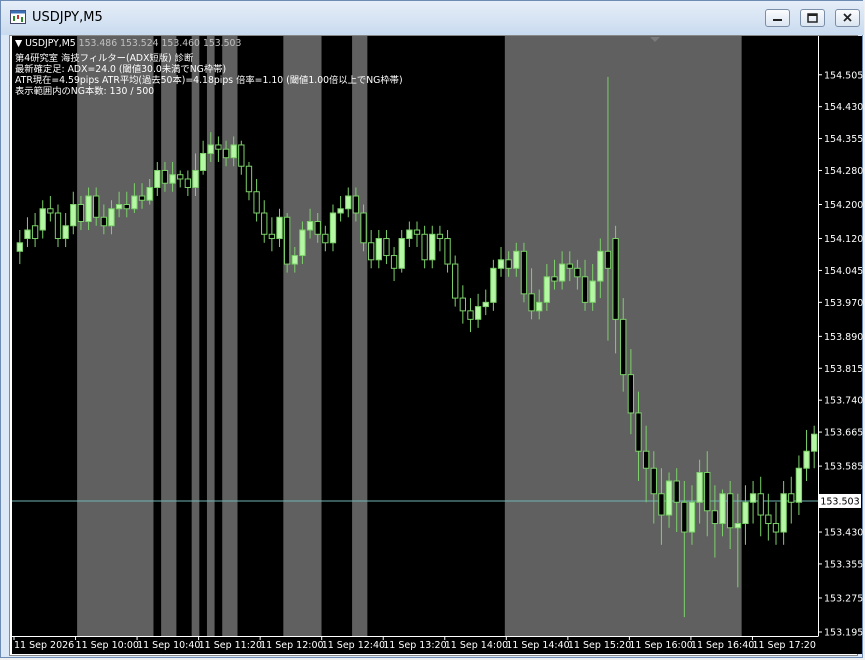  I want to click on symbol-label: USDJPY,M5, so click(50, 43).